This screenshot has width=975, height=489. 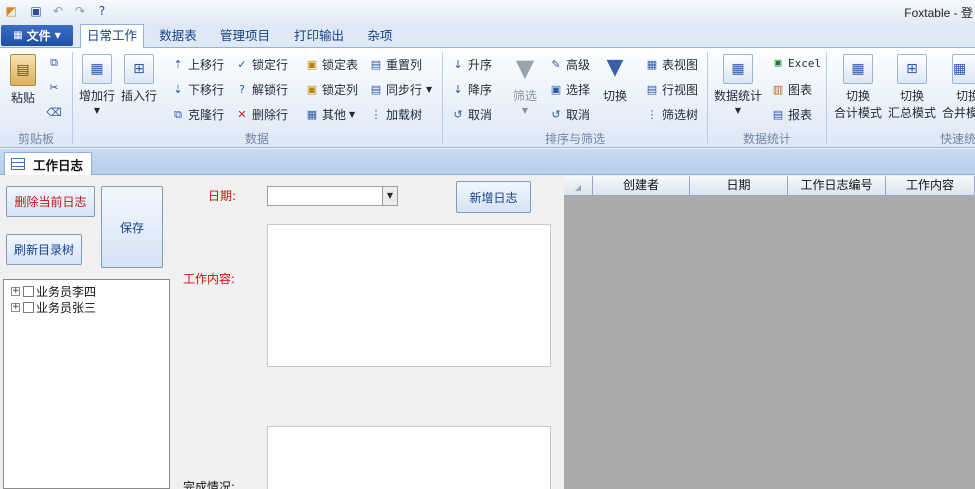 What do you see at coordinates (409, 457) in the screenshot?
I see `completion-status-textarea` at bounding box center [409, 457].